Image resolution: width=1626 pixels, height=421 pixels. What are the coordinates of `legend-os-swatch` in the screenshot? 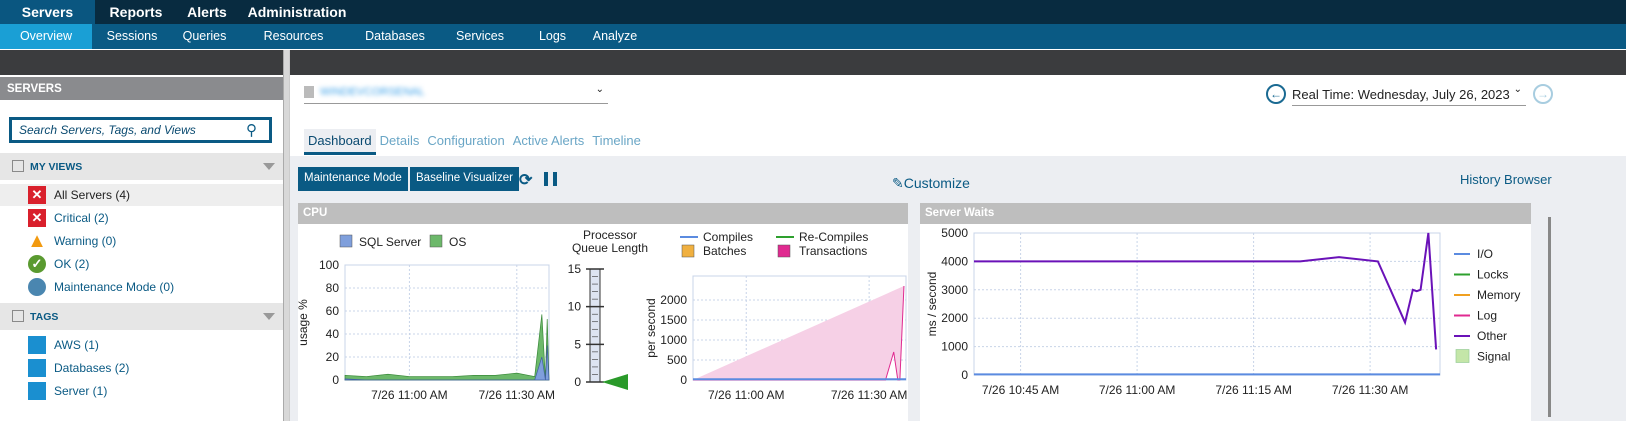 It's located at (436, 241).